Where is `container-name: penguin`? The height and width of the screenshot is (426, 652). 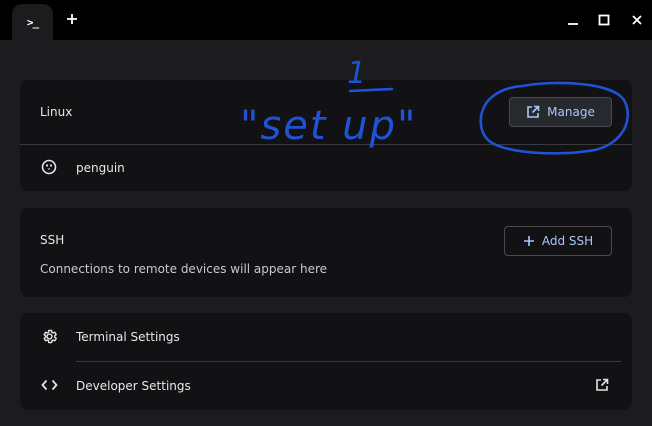
container-name: penguin is located at coordinates (100, 168).